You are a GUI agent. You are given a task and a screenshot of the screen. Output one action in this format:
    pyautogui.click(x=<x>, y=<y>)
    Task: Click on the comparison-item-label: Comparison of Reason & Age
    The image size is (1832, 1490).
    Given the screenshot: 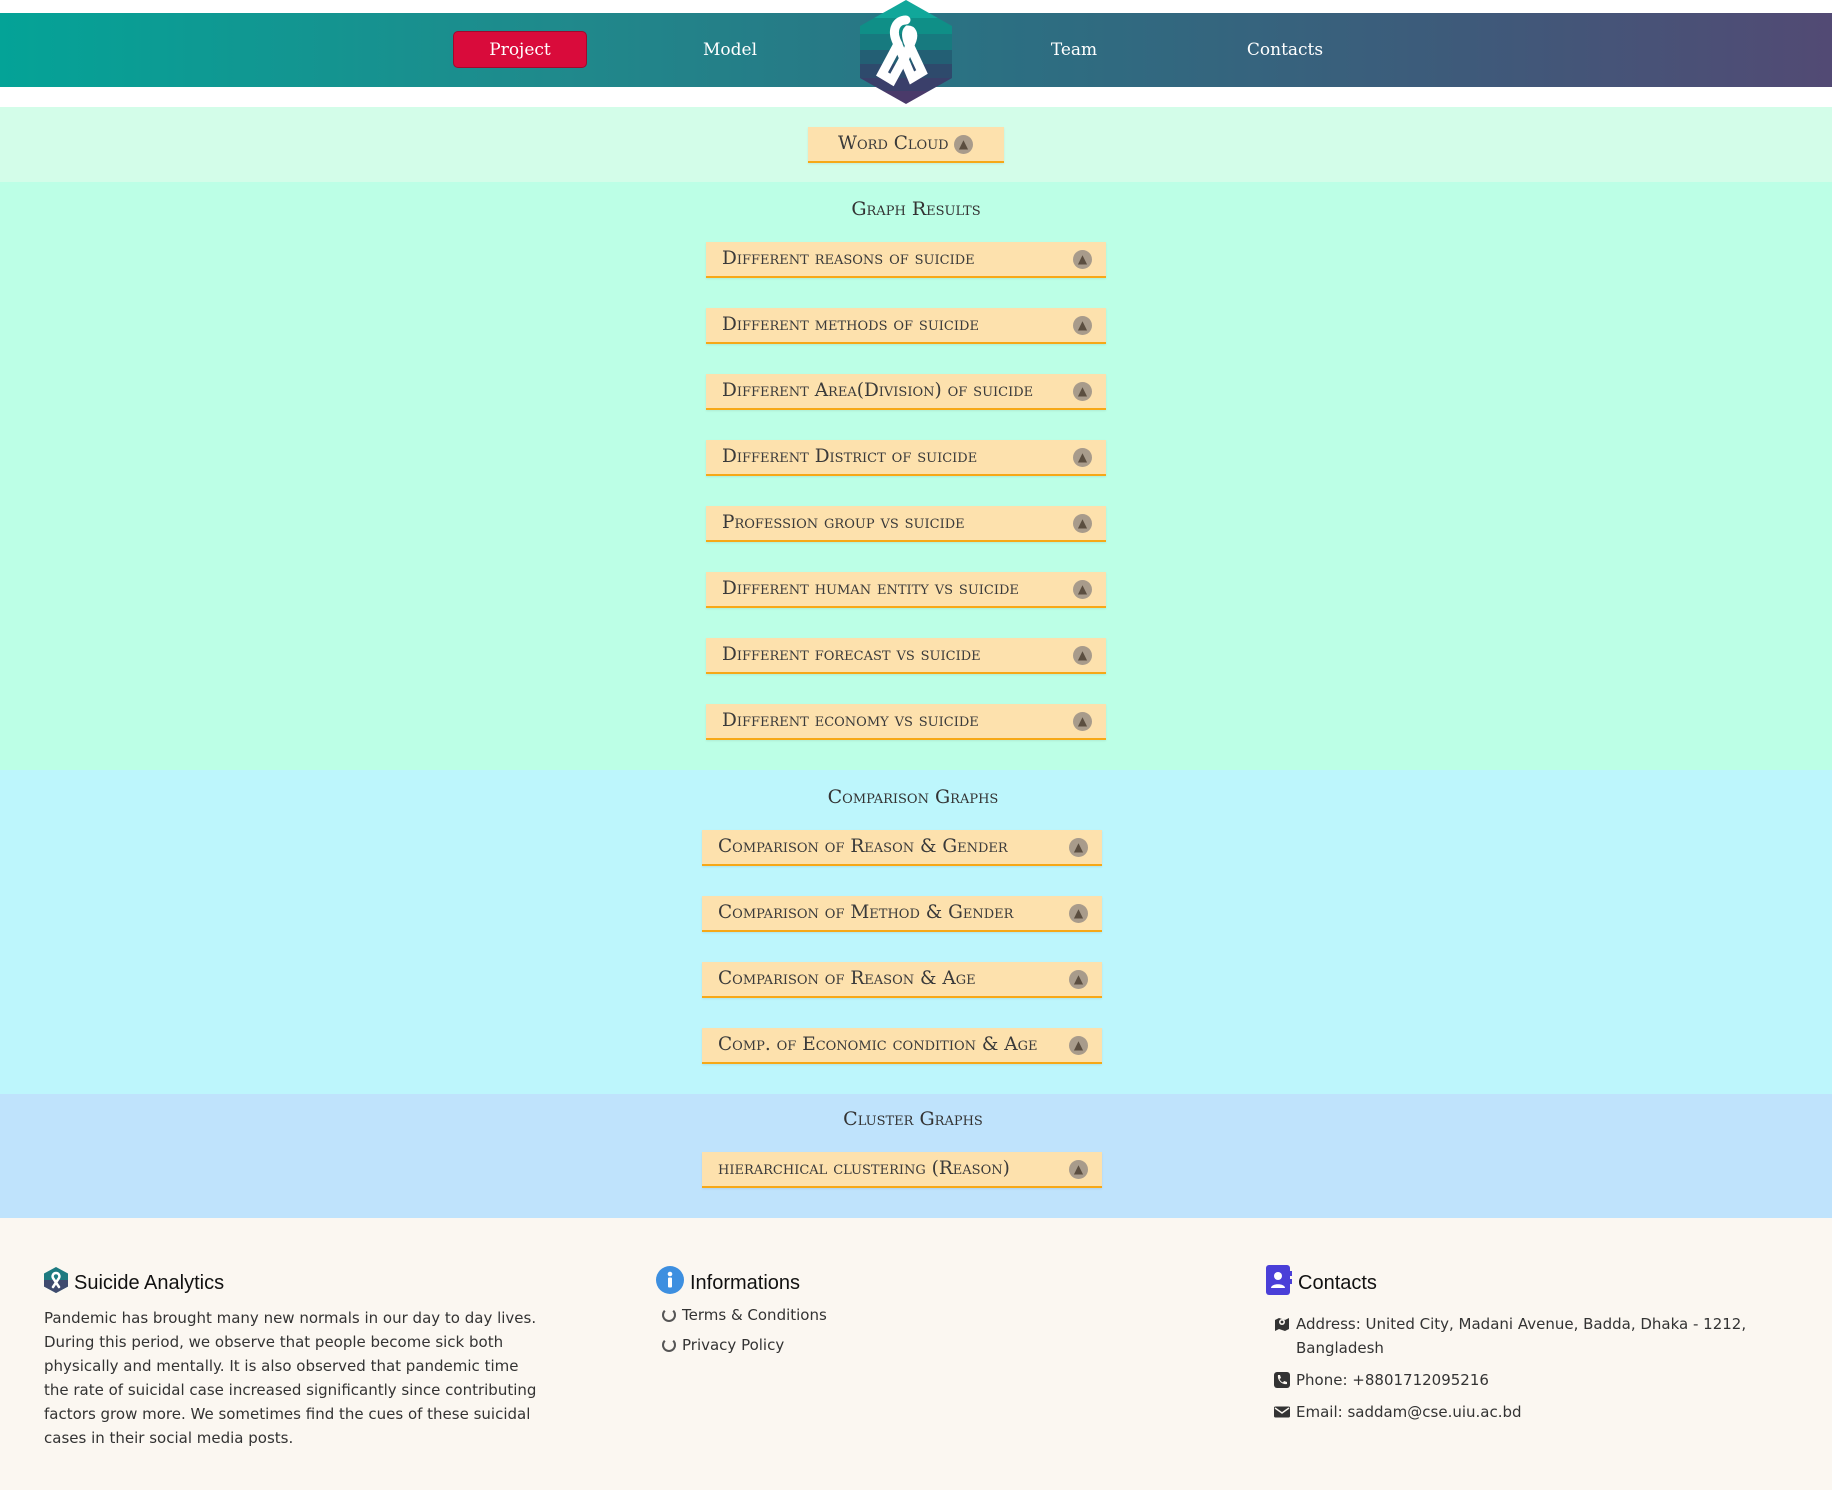 What is the action you would take?
    pyautogui.click(x=847, y=978)
    